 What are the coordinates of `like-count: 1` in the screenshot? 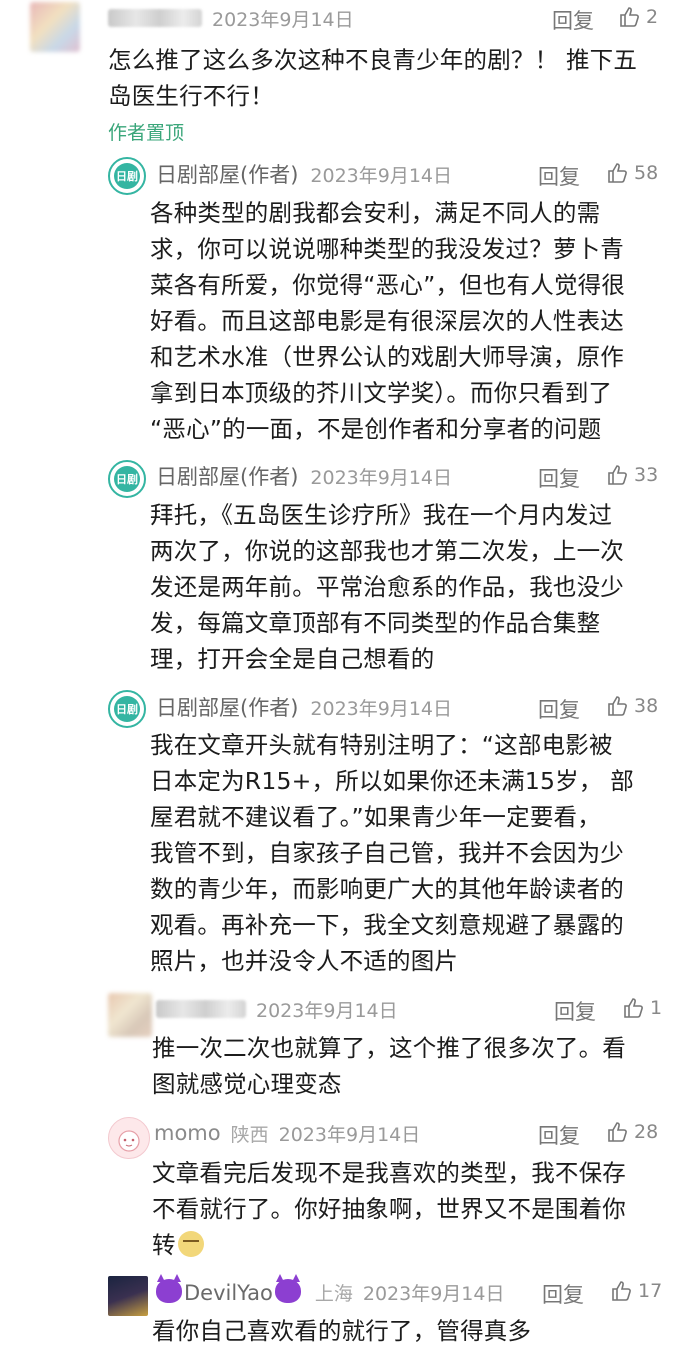 It's located at (656, 1008).